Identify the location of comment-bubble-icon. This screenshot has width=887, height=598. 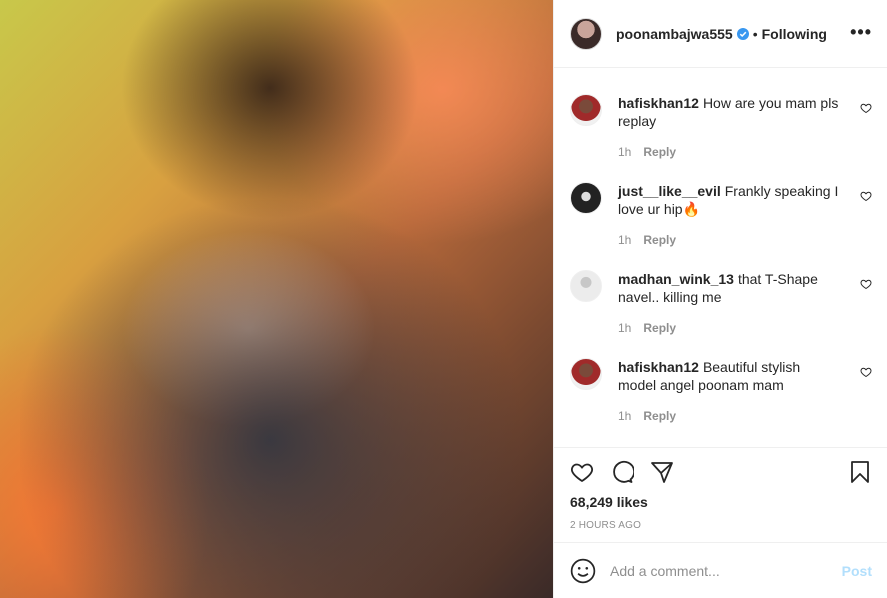
(622, 472).